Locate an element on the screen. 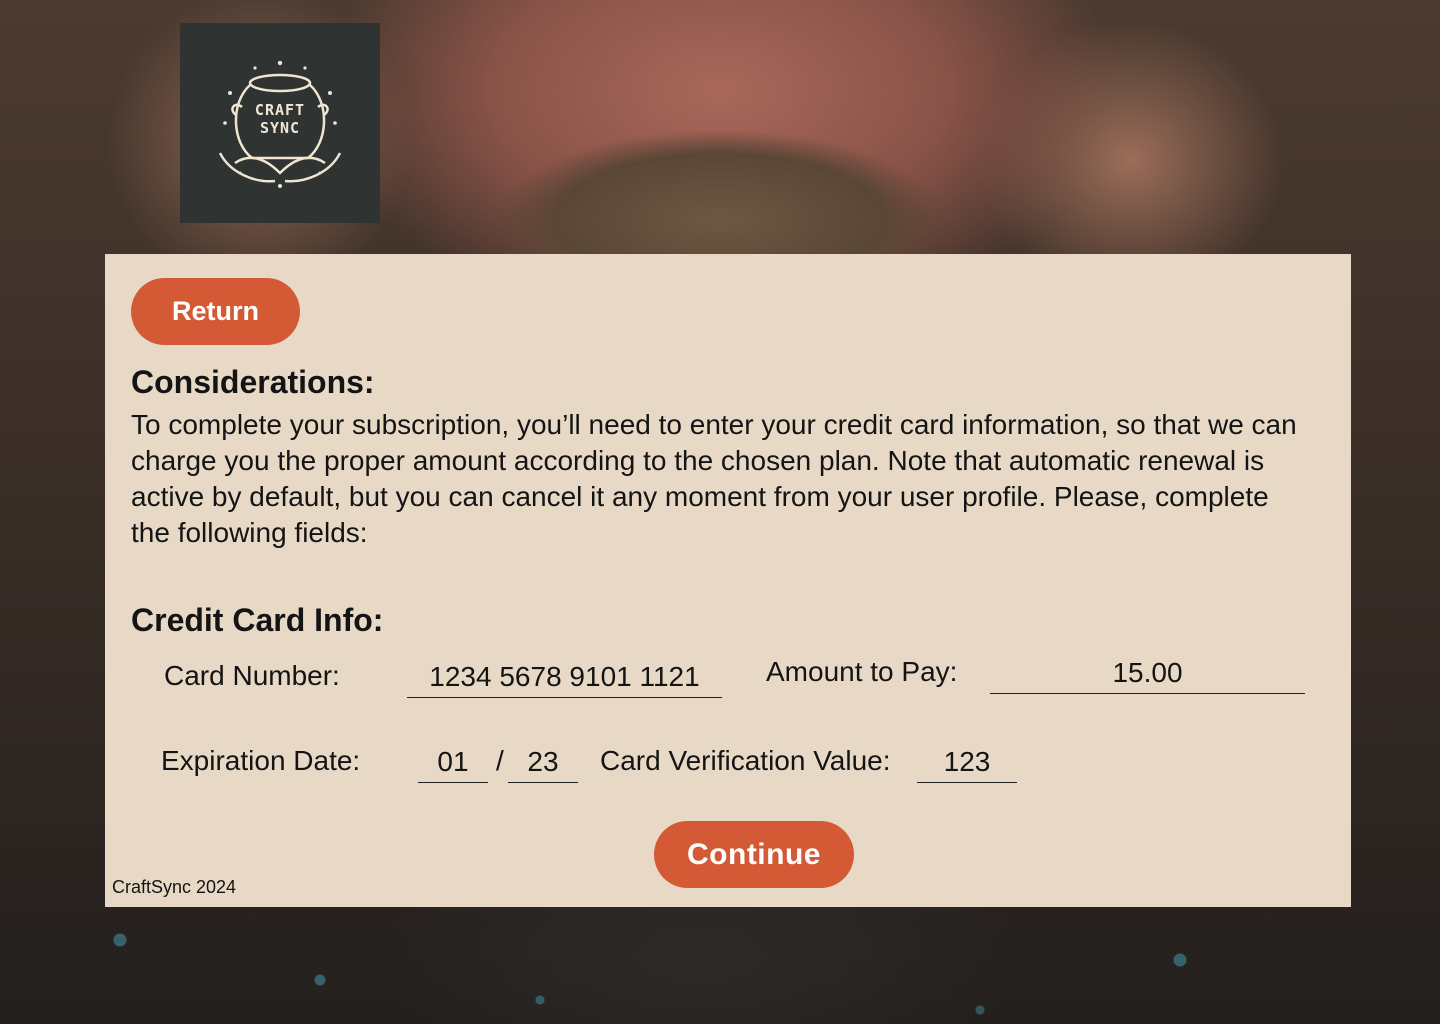 The width and height of the screenshot is (1440, 1024). logo-wordmark-line2: SYNC is located at coordinates (280, 128).